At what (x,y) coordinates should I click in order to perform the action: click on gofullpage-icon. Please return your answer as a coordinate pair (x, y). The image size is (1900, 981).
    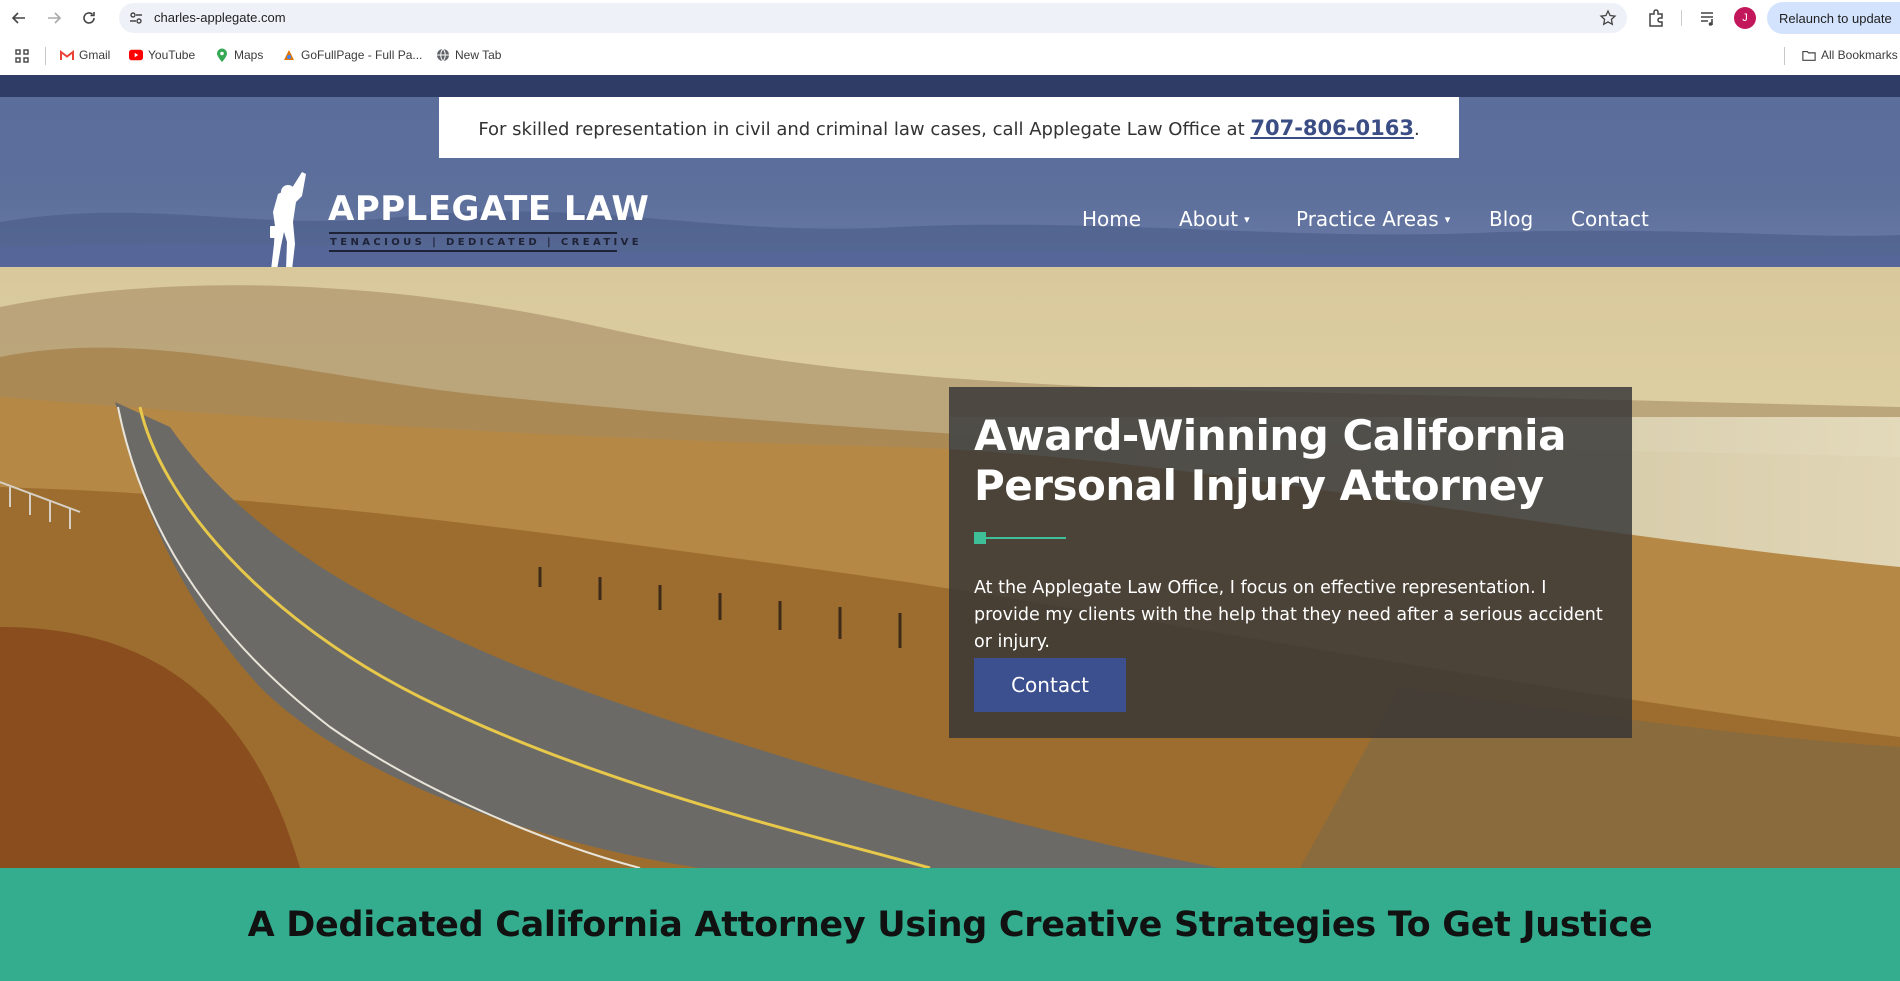
    Looking at the image, I should click on (289, 55).